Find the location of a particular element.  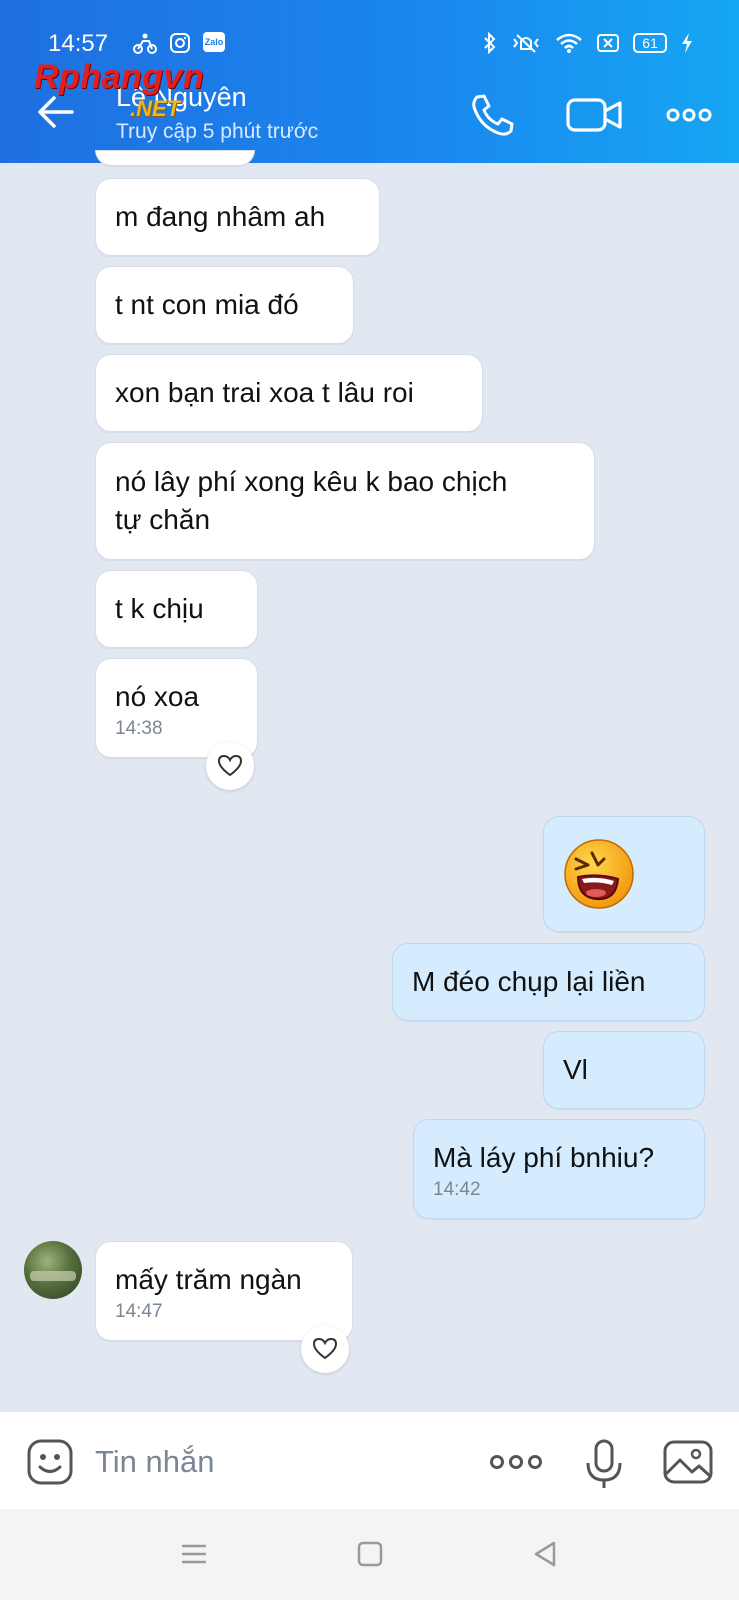

message-bubble: xon bạn trai xoa t lâu roi is located at coordinates (289, 393).